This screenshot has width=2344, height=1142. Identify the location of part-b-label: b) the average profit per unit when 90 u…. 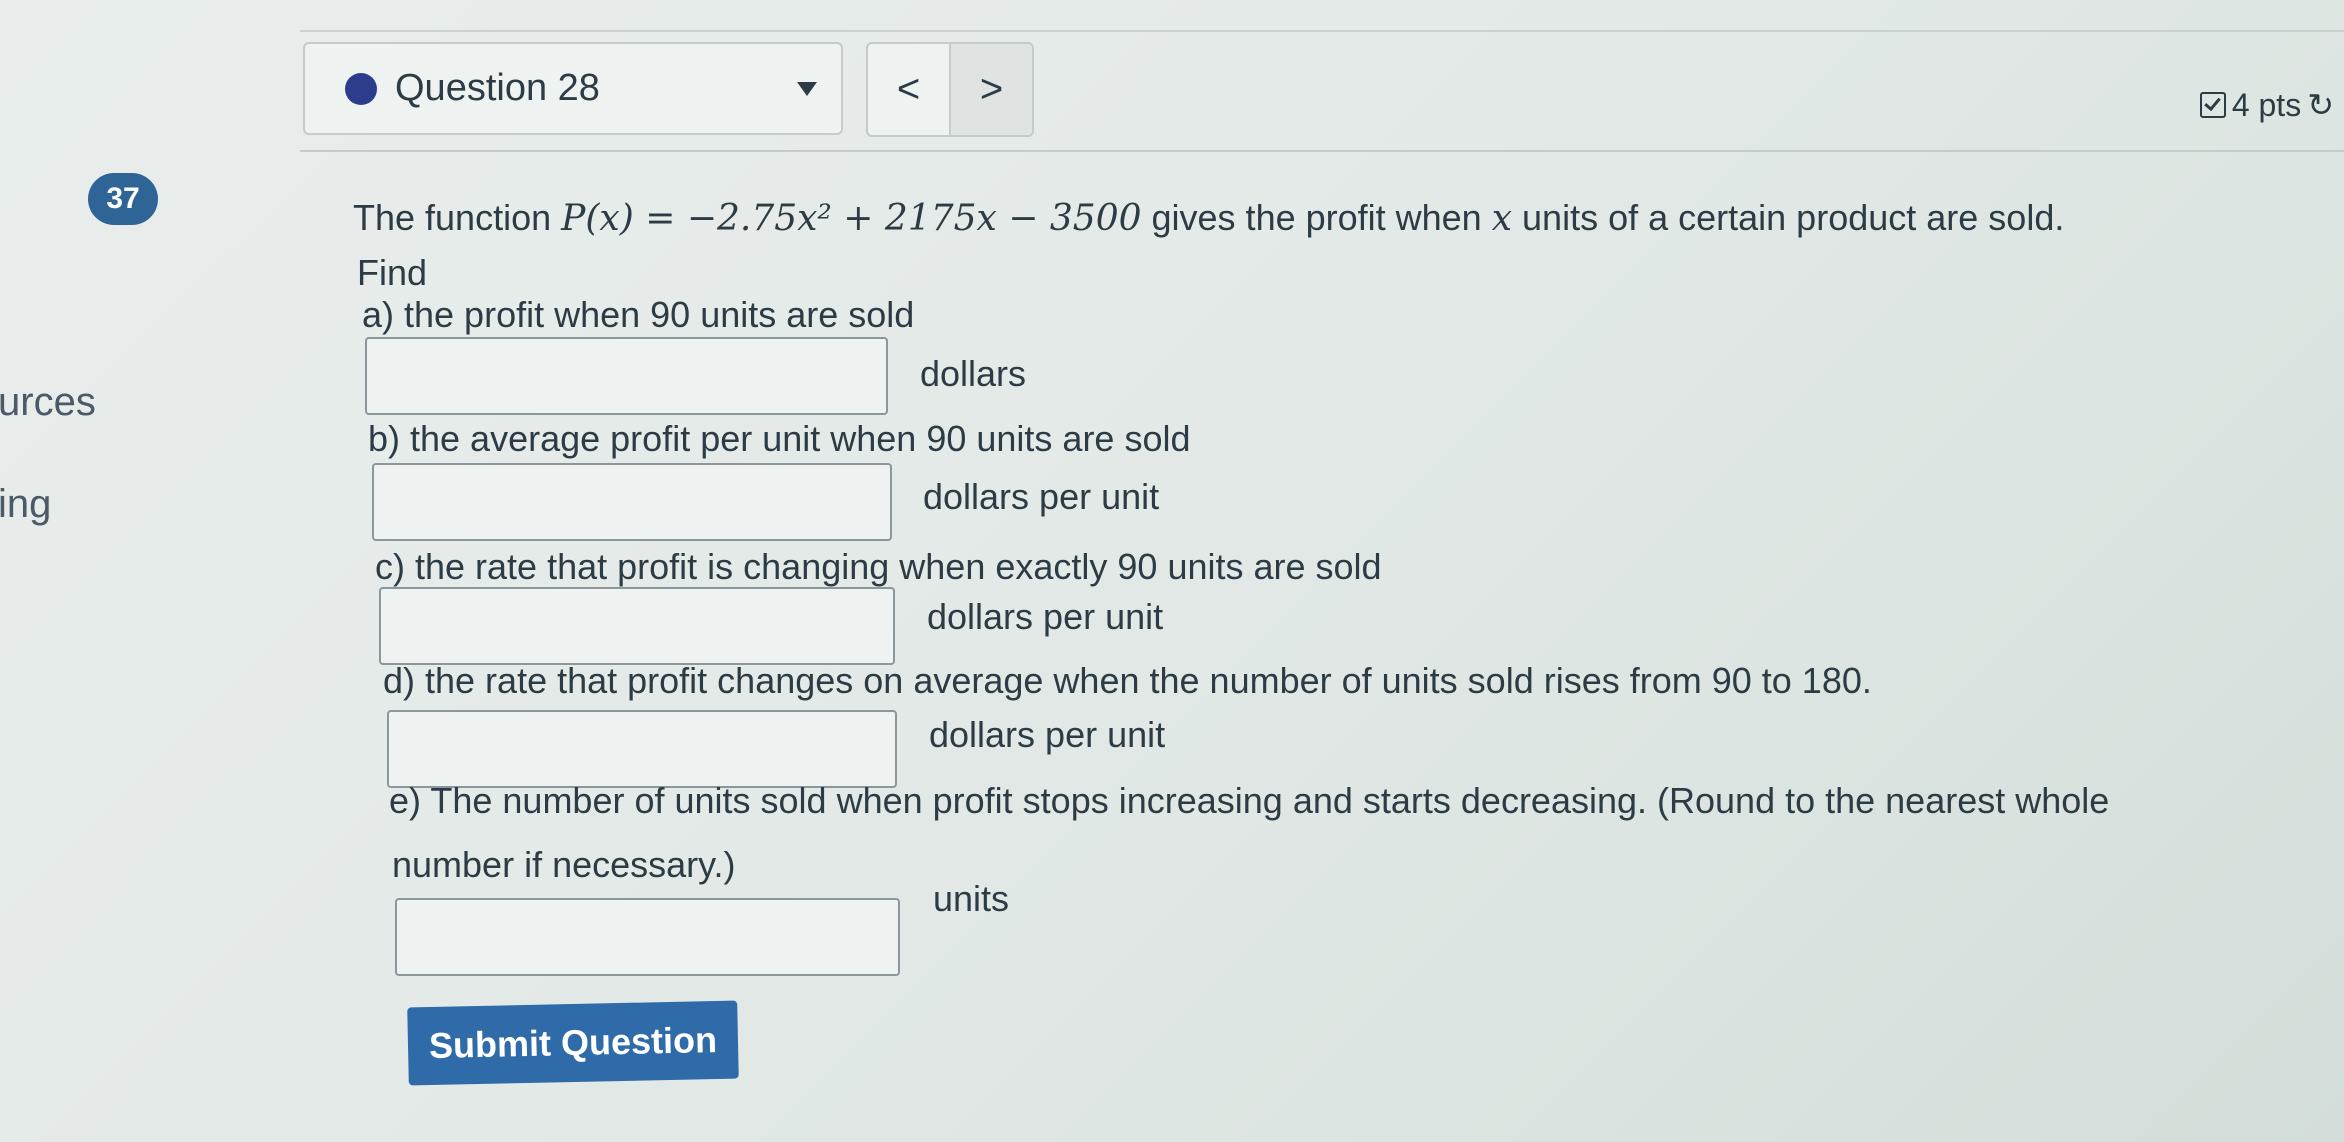
(779, 438).